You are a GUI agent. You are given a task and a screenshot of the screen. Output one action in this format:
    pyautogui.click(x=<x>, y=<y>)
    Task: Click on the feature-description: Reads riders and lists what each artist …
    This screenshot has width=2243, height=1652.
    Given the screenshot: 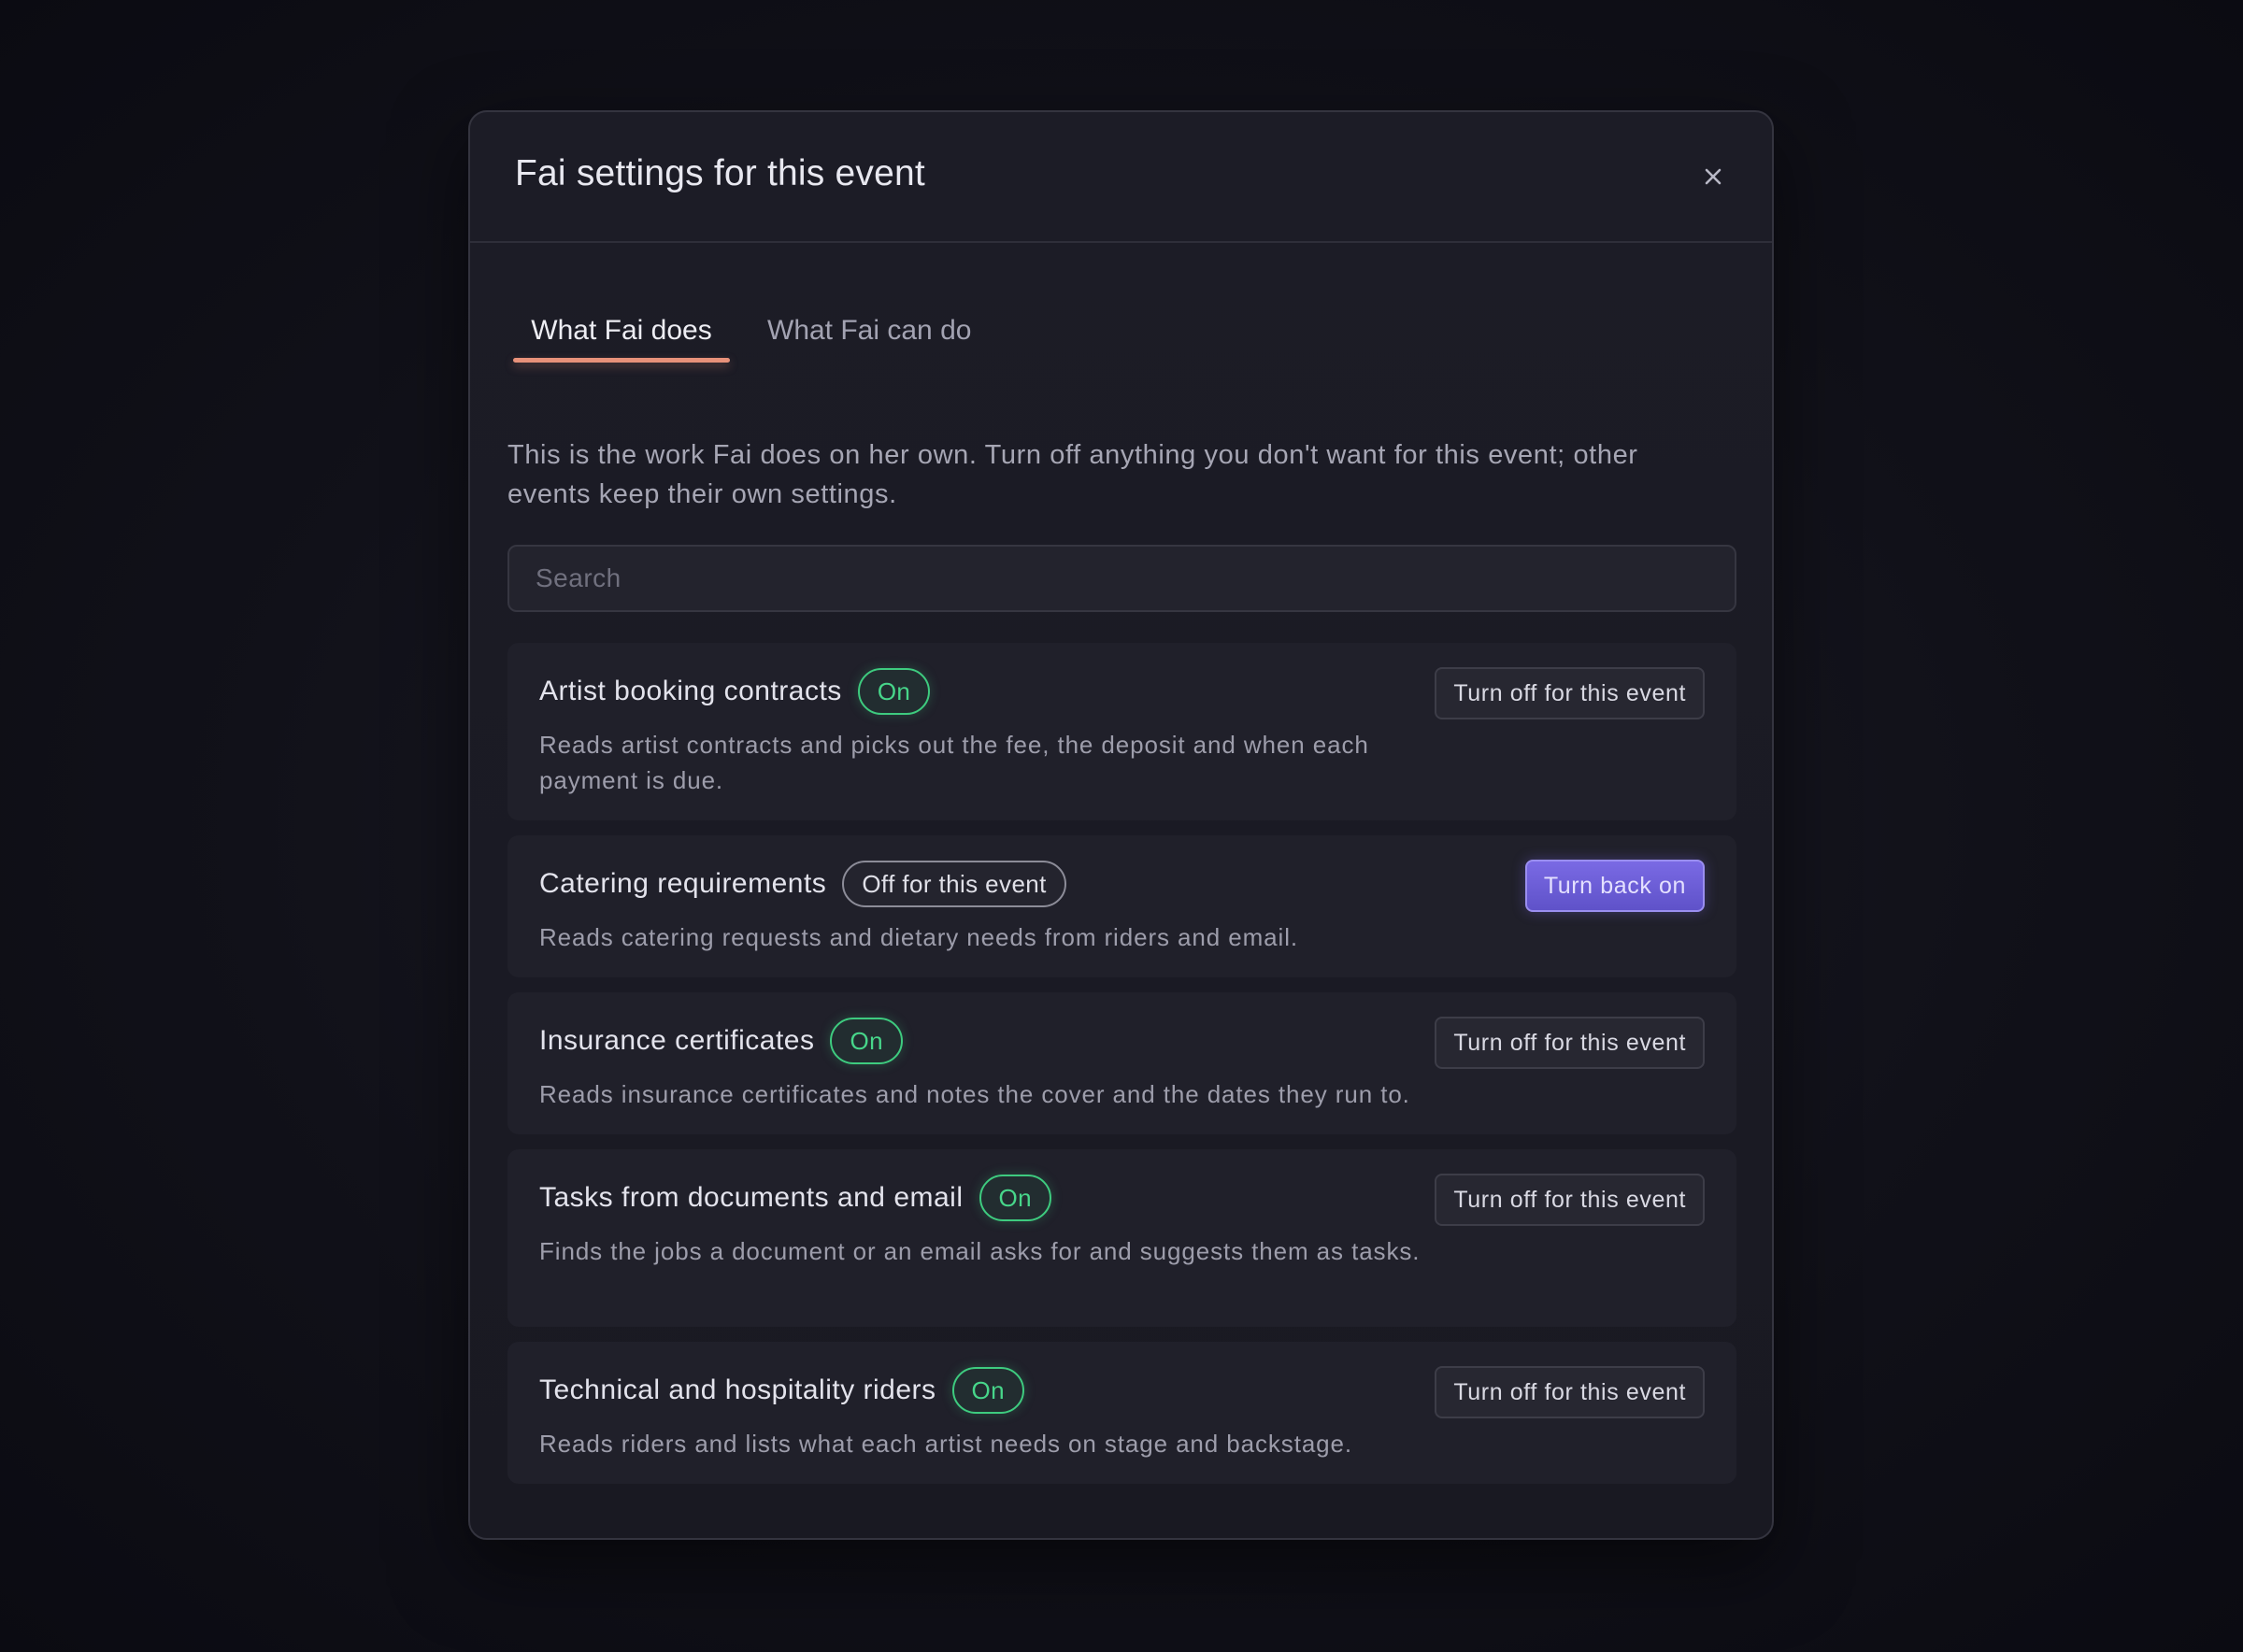 What is the action you would take?
    pyautogui.click(x=946, y=1444)
    